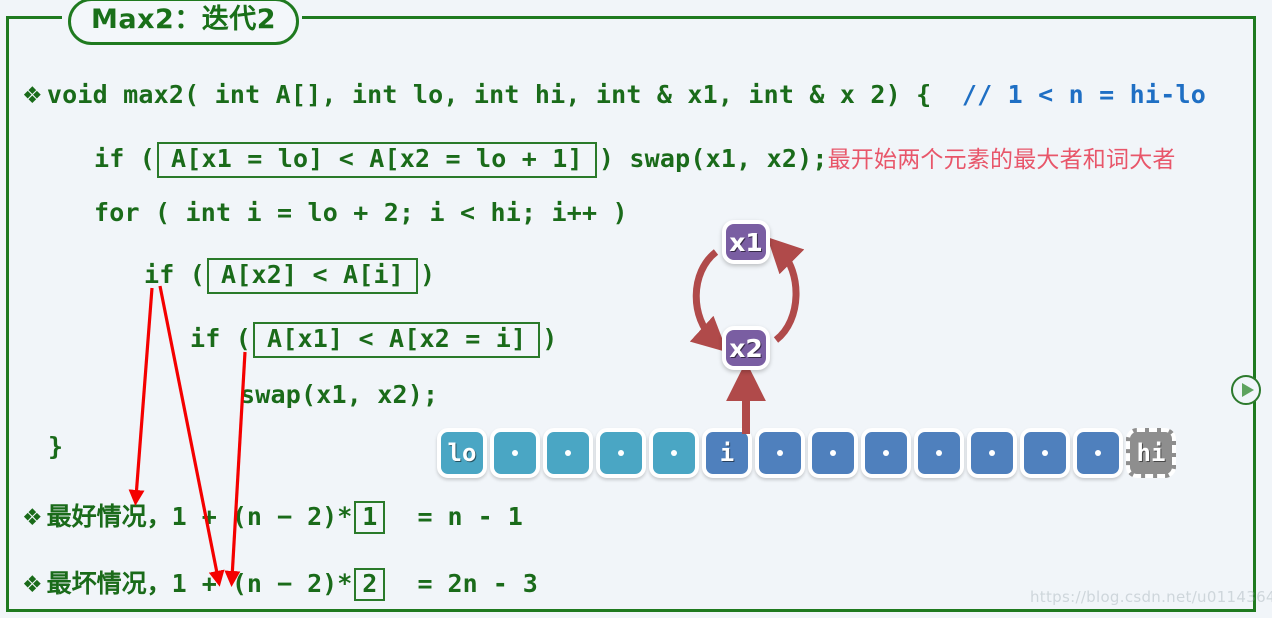  What do you see at coordinates (550, 338) in the screenshot?
I see `code-if-inner-suffix: )` at bounding box center [550, 338].